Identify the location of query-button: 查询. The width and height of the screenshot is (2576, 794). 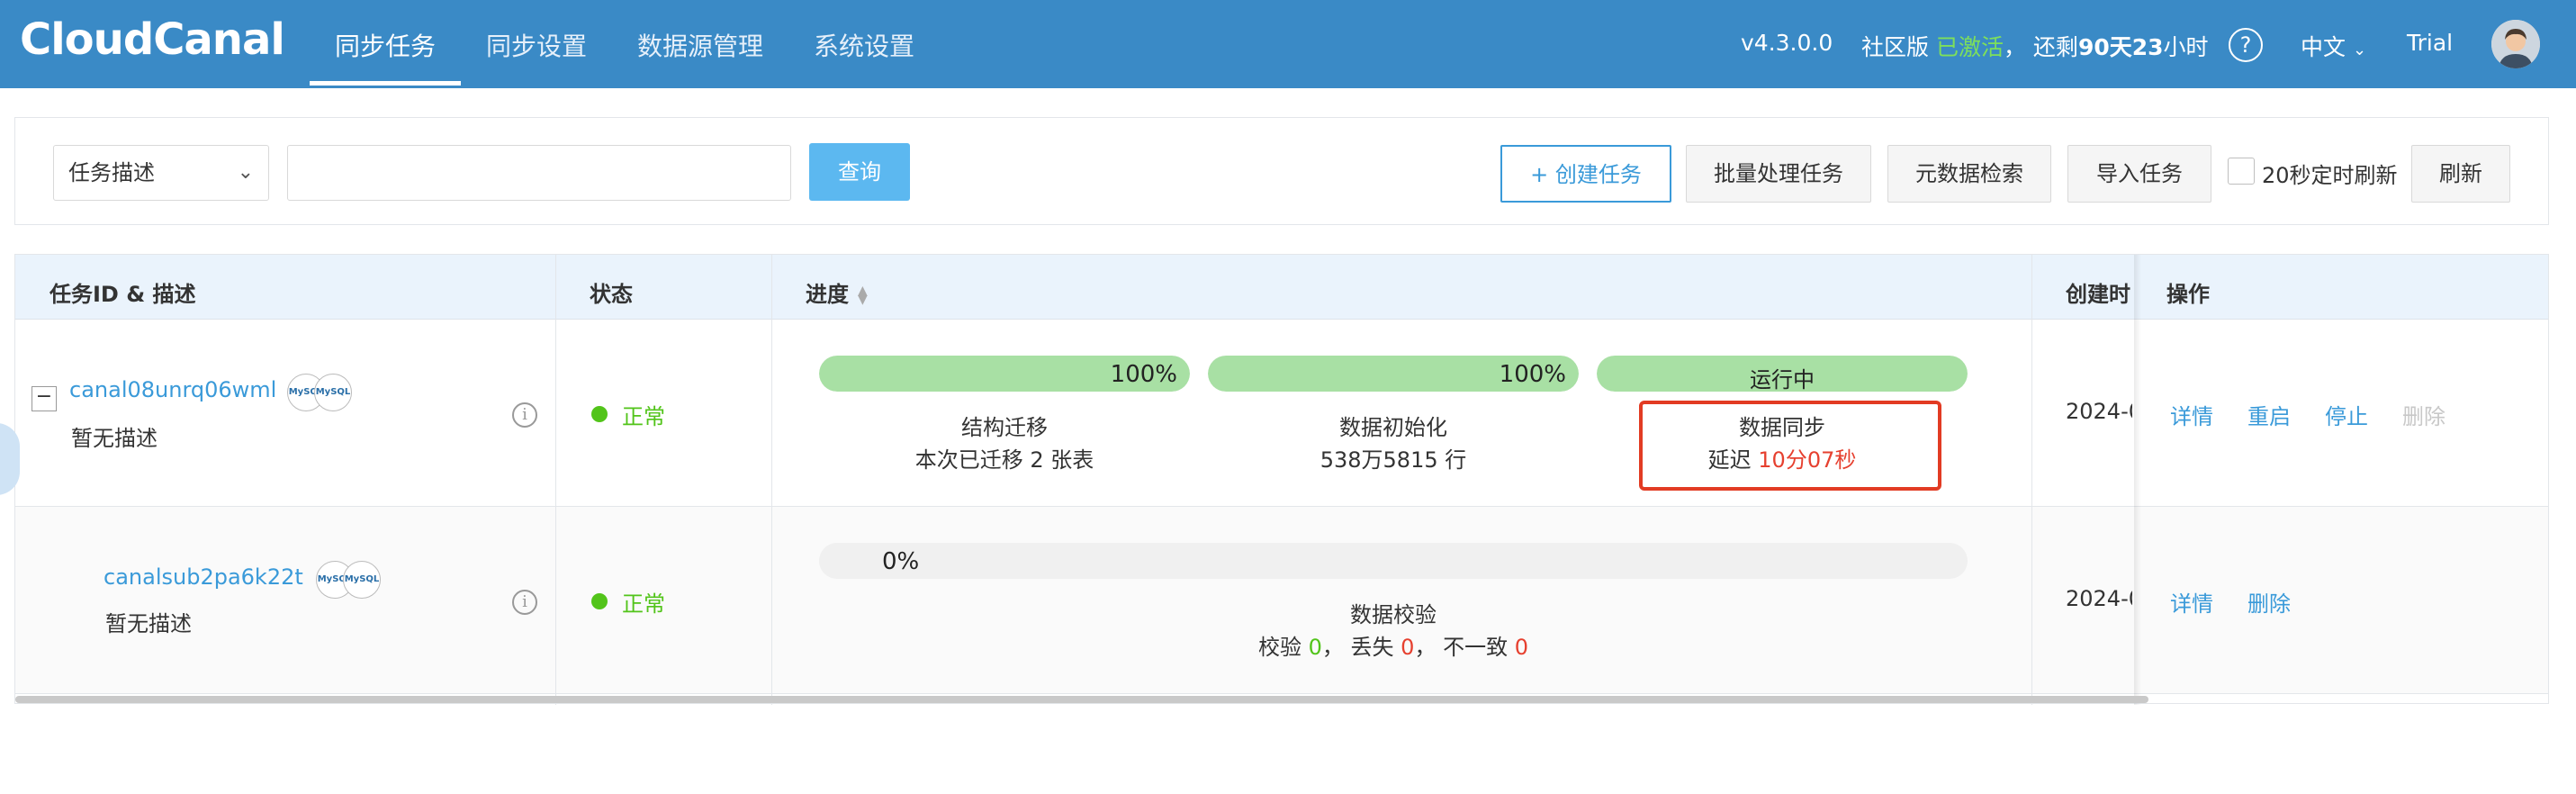
(859, 172).